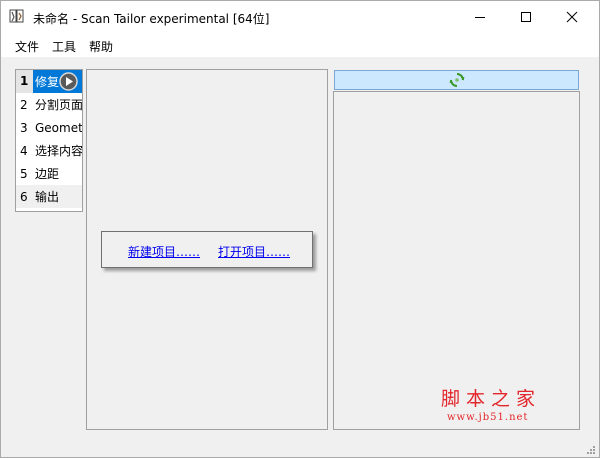 The width and height of the screenshot is (600, 458). Describe the element at coordinates (58, 105) in the screenshot. I see `stage-label: 分割页面` at that location.